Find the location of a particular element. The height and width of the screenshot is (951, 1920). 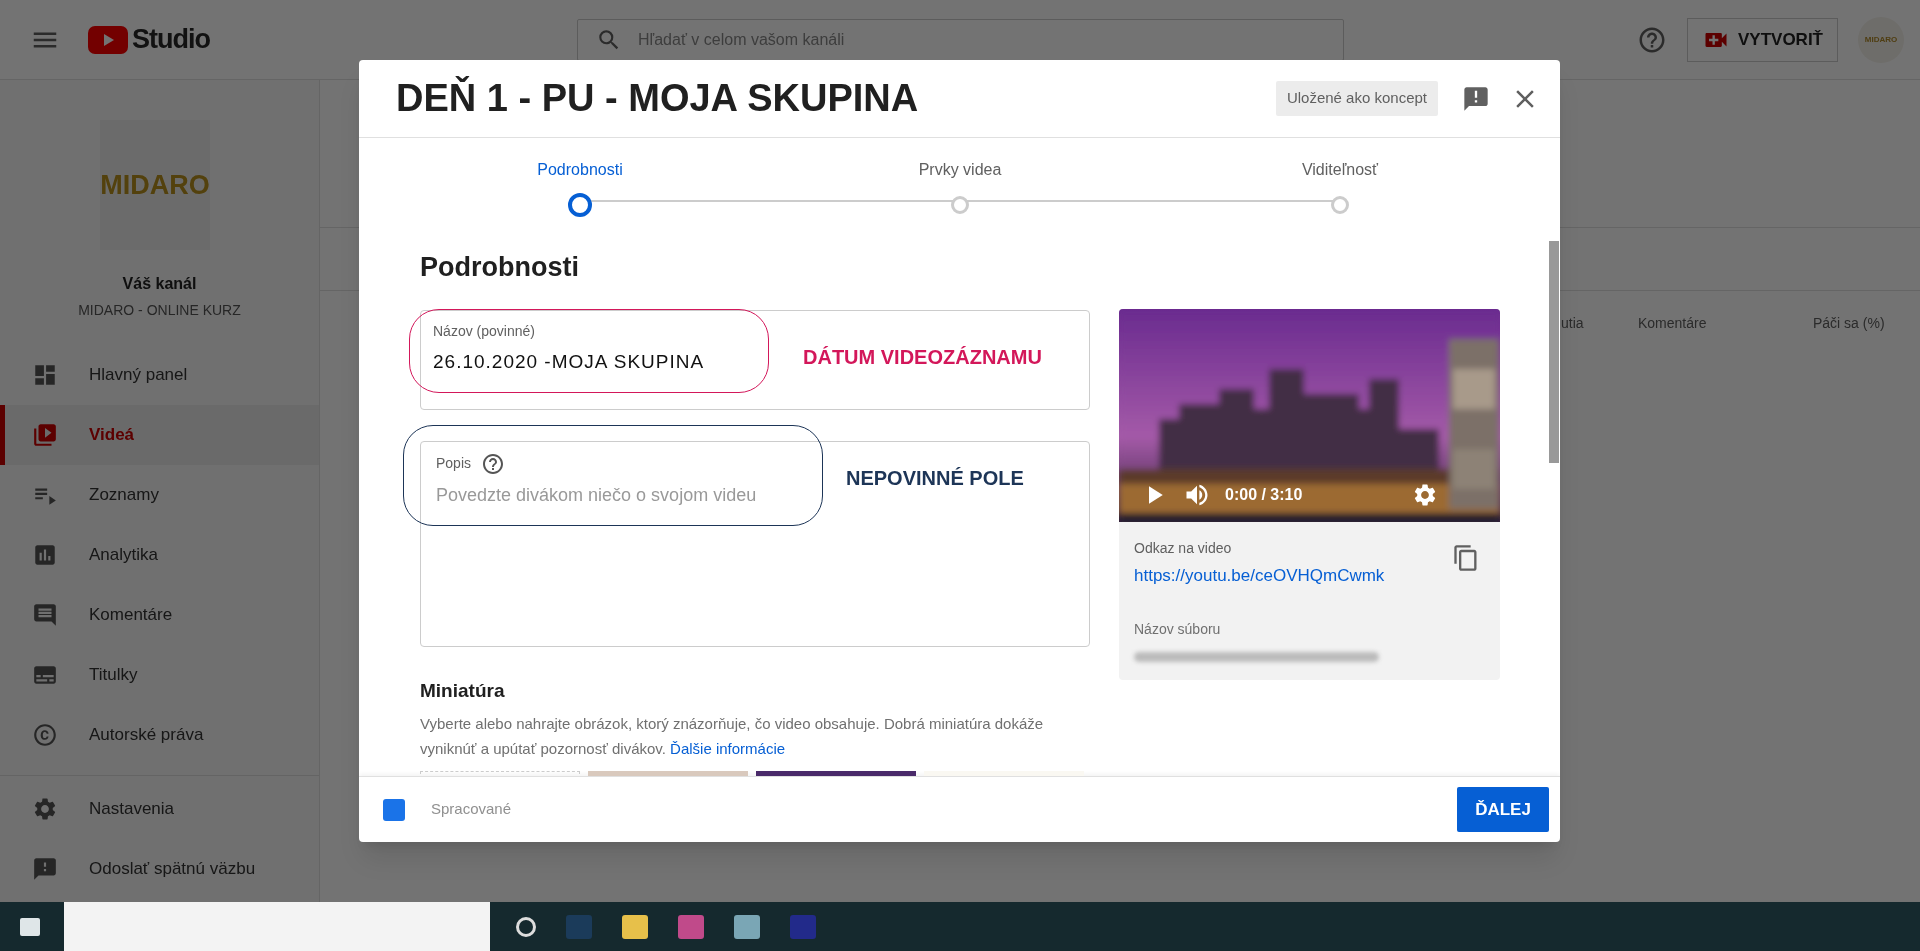

column-header: utia is located at coordinates (1599, 323).